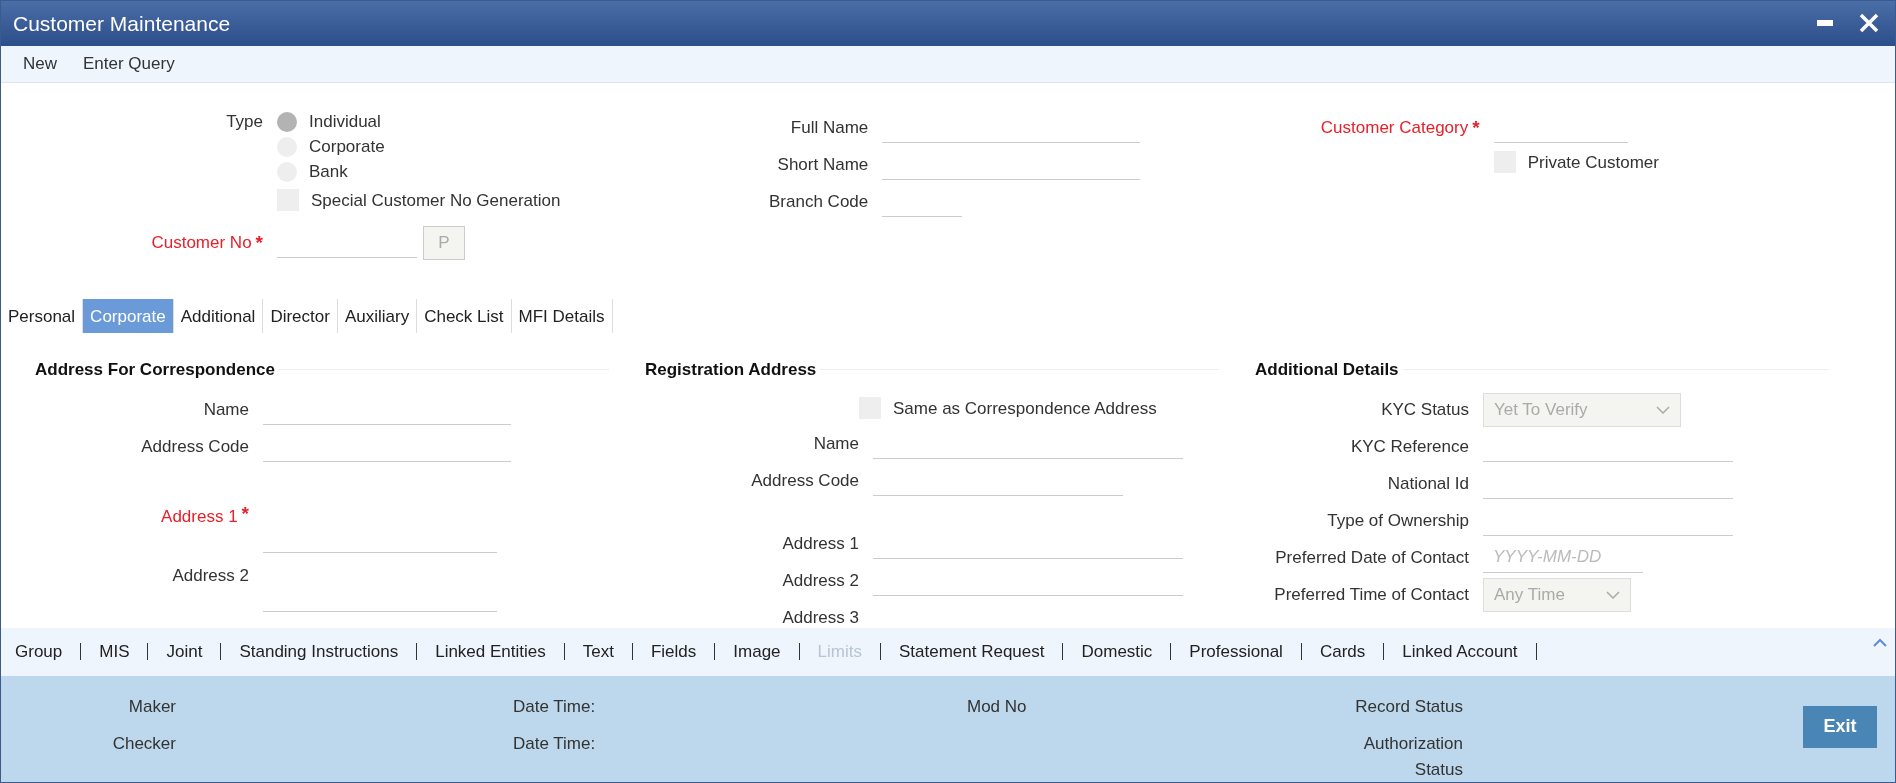 The width and height of the screenshot is (1896, 783). What do you see at coordinates (490, 651) in the screenshot?
I see `tab-link: Linked Entities` at bounding box center [490, 651].